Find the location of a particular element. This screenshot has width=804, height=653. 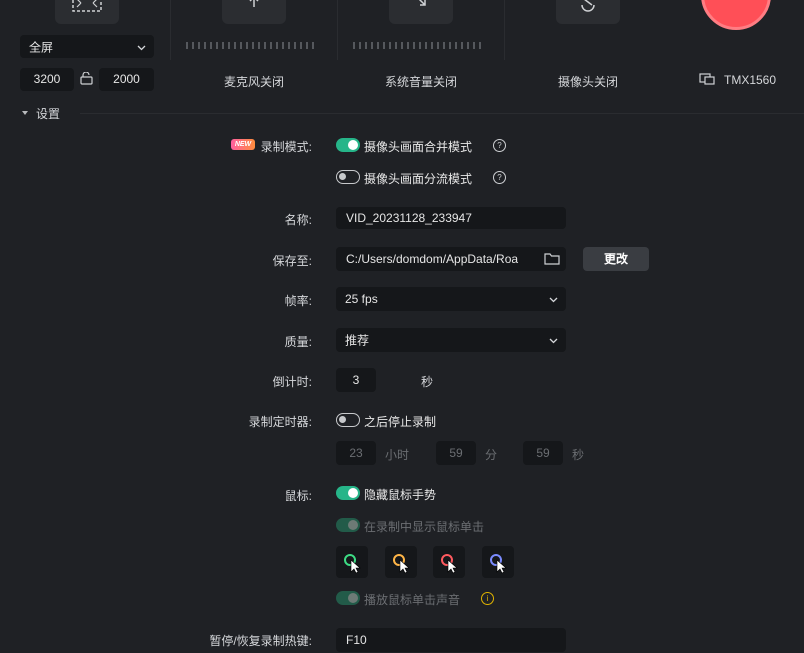

new-badge: NEW is located at coordinates (243, 144).